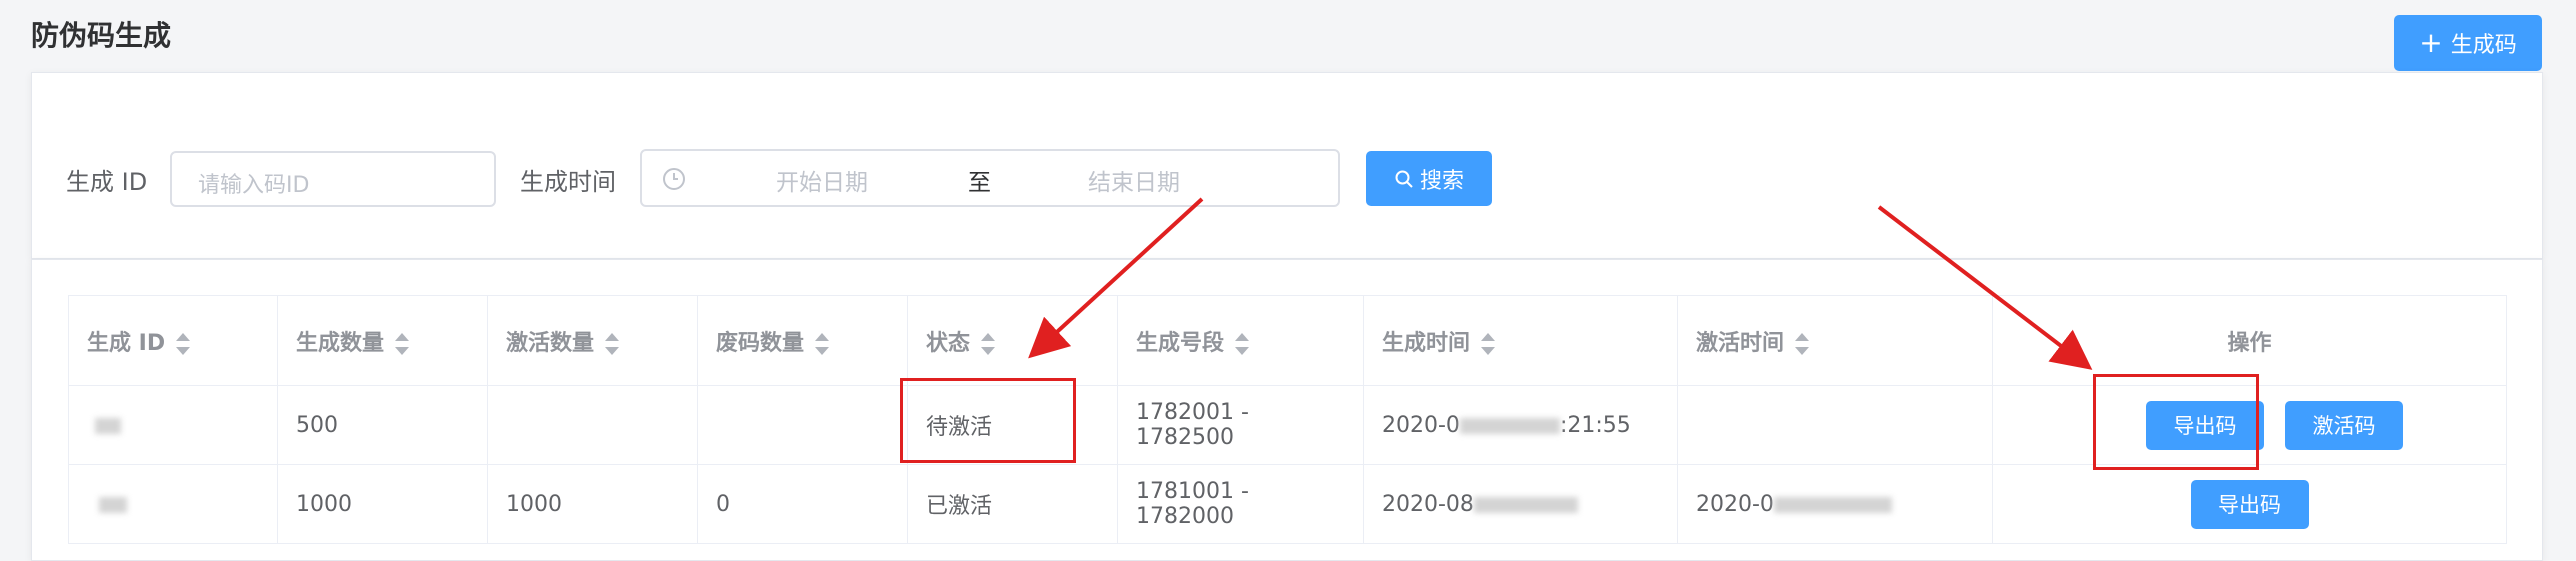 The width and height of the screenshot is (2576, 561). What do you see at coordinates (1985, 287) in the screenshot?
I see `annotation-arrow-actions` at bounding box center [1985, 287].